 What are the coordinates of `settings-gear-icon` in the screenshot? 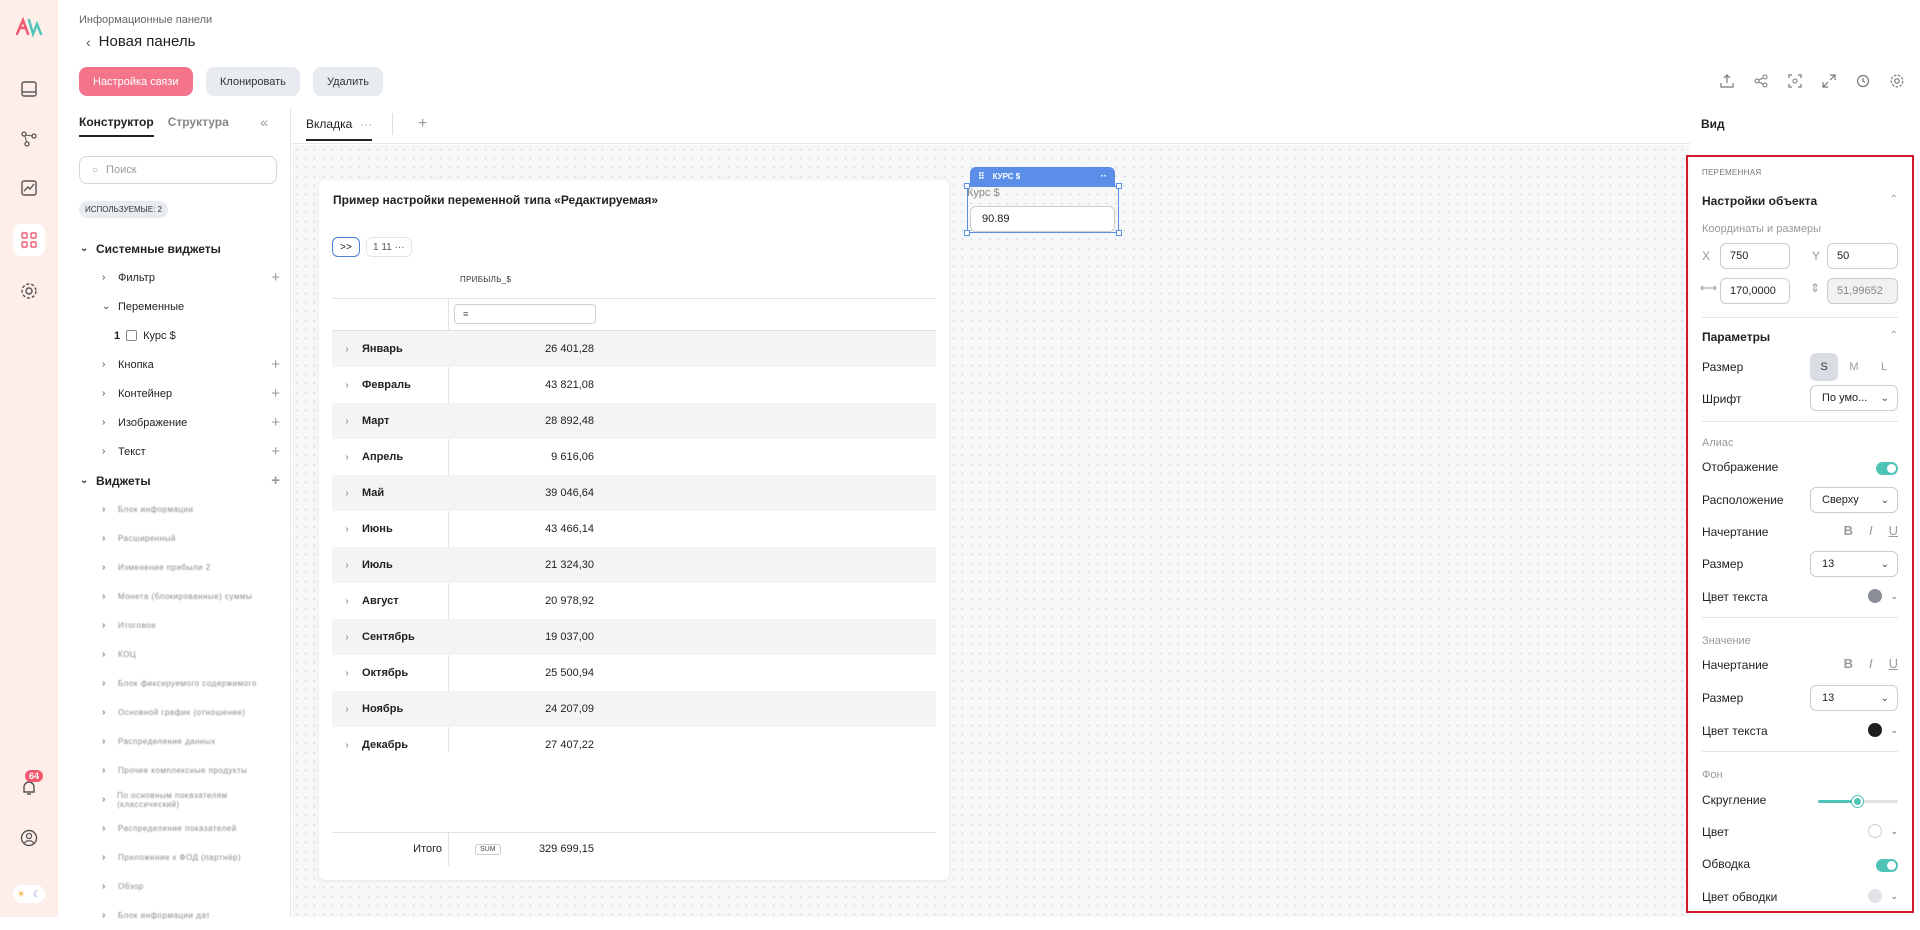 It's located at (29, 291).